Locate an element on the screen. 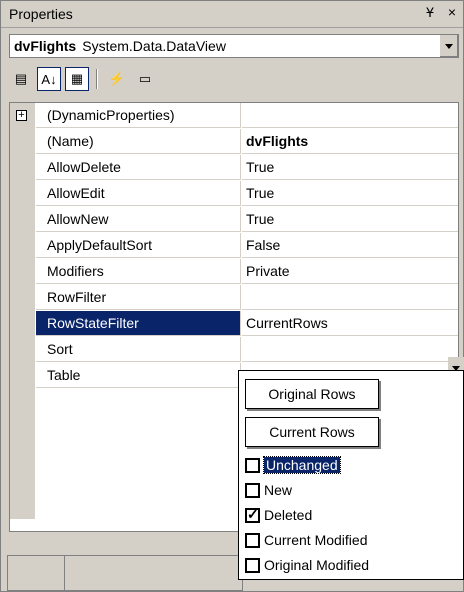  property-name: (DynamicProperties) is located at coordinates (138, 115).